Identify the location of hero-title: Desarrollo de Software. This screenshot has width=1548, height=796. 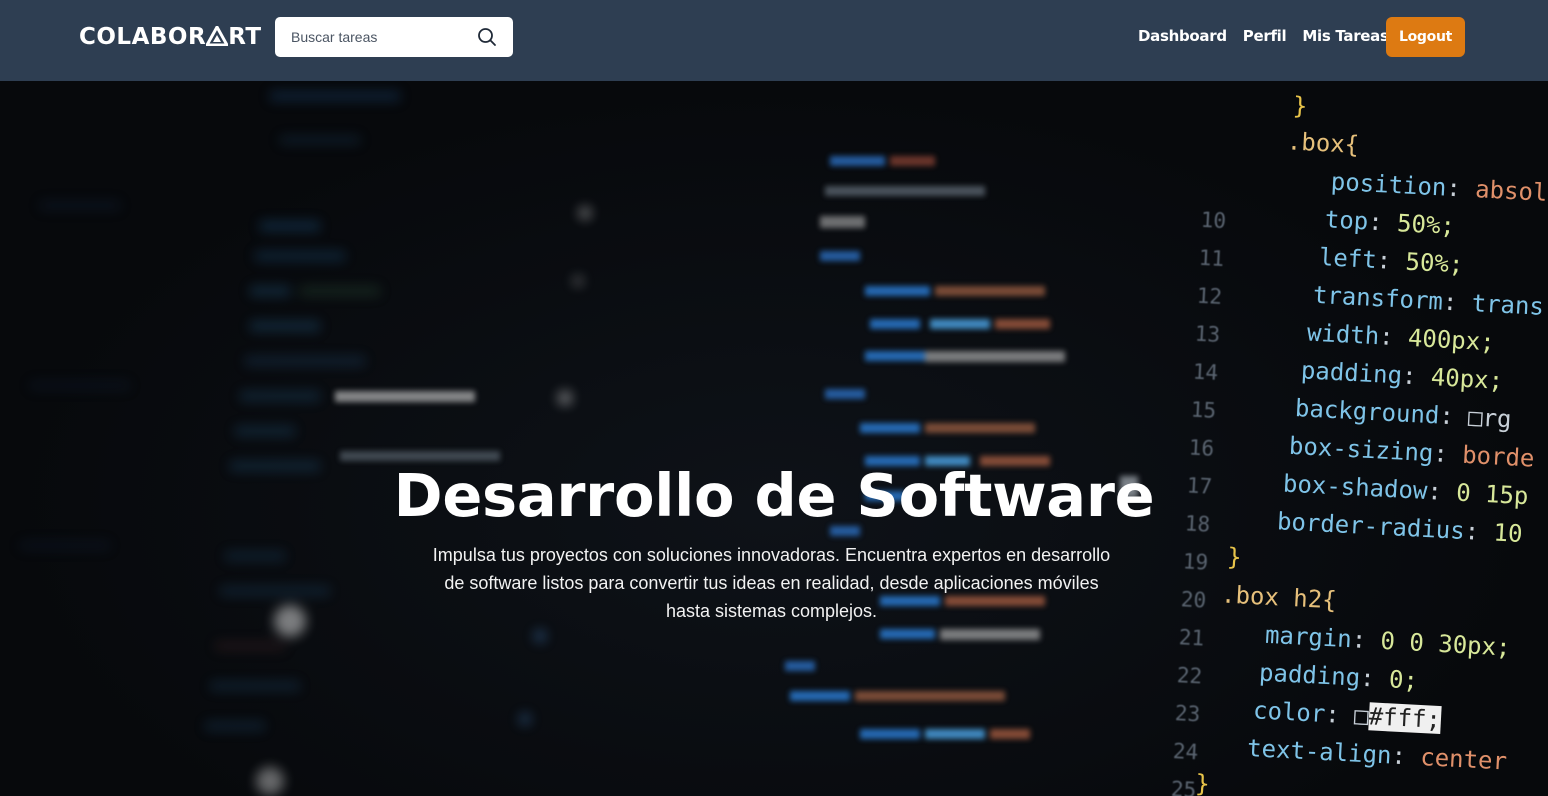
(774, 495).